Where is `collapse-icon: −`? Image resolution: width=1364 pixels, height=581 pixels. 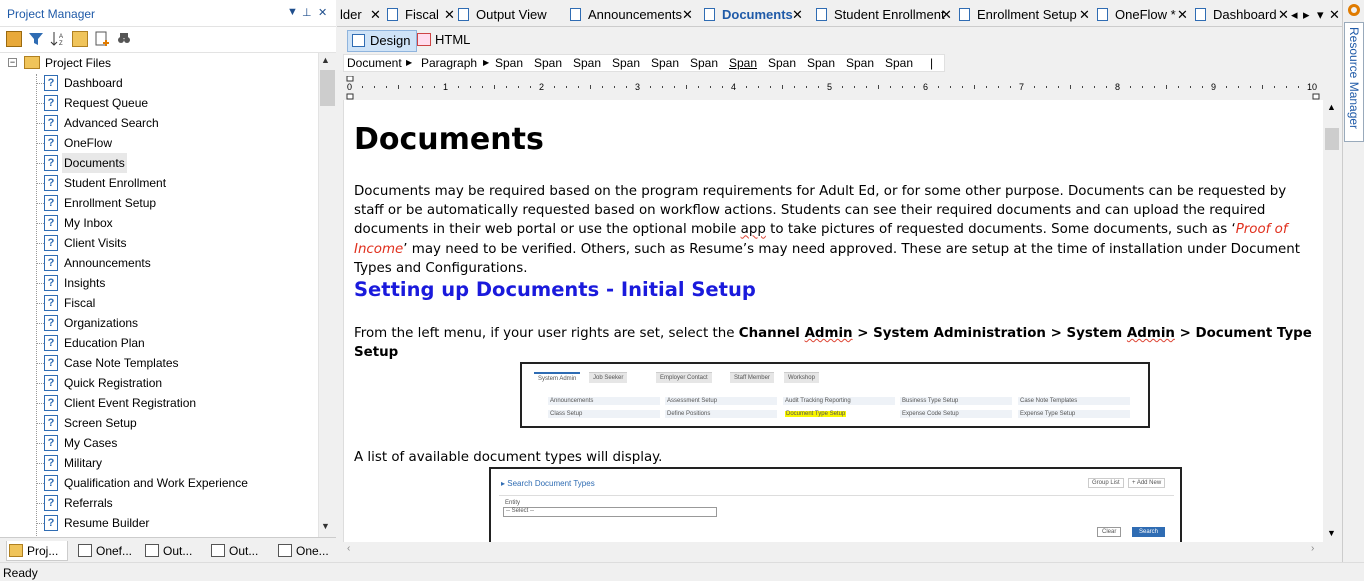 collapse-icon: − is located at coordinates (12, 62).